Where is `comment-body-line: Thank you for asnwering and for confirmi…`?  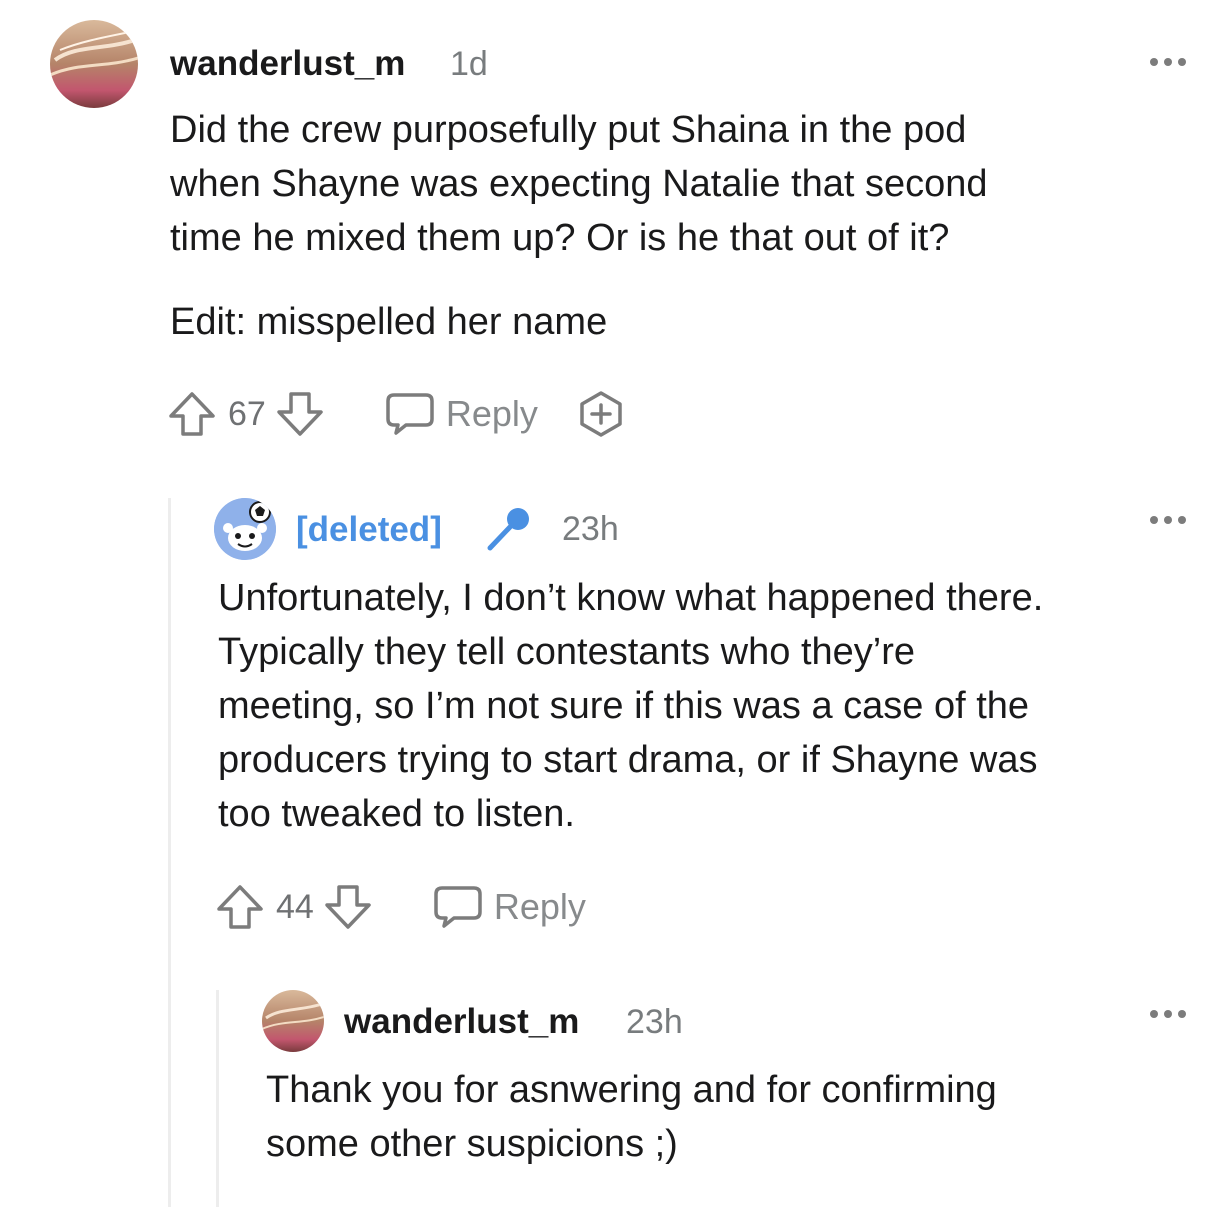 comment-body-line: Thank you for asnwering and for confirmi… is located at coordinates (631, 1090).